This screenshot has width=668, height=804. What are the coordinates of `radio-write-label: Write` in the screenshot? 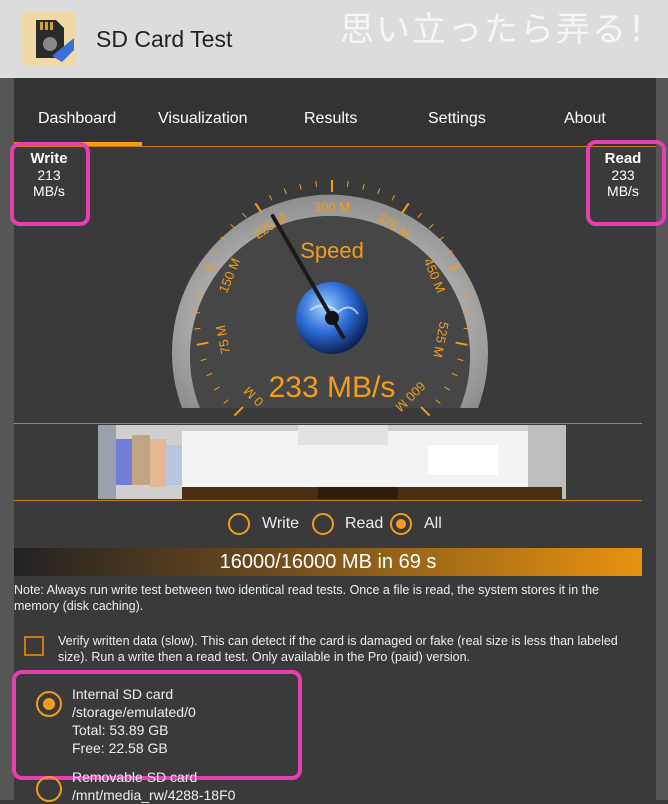 It's located at (280, 524).